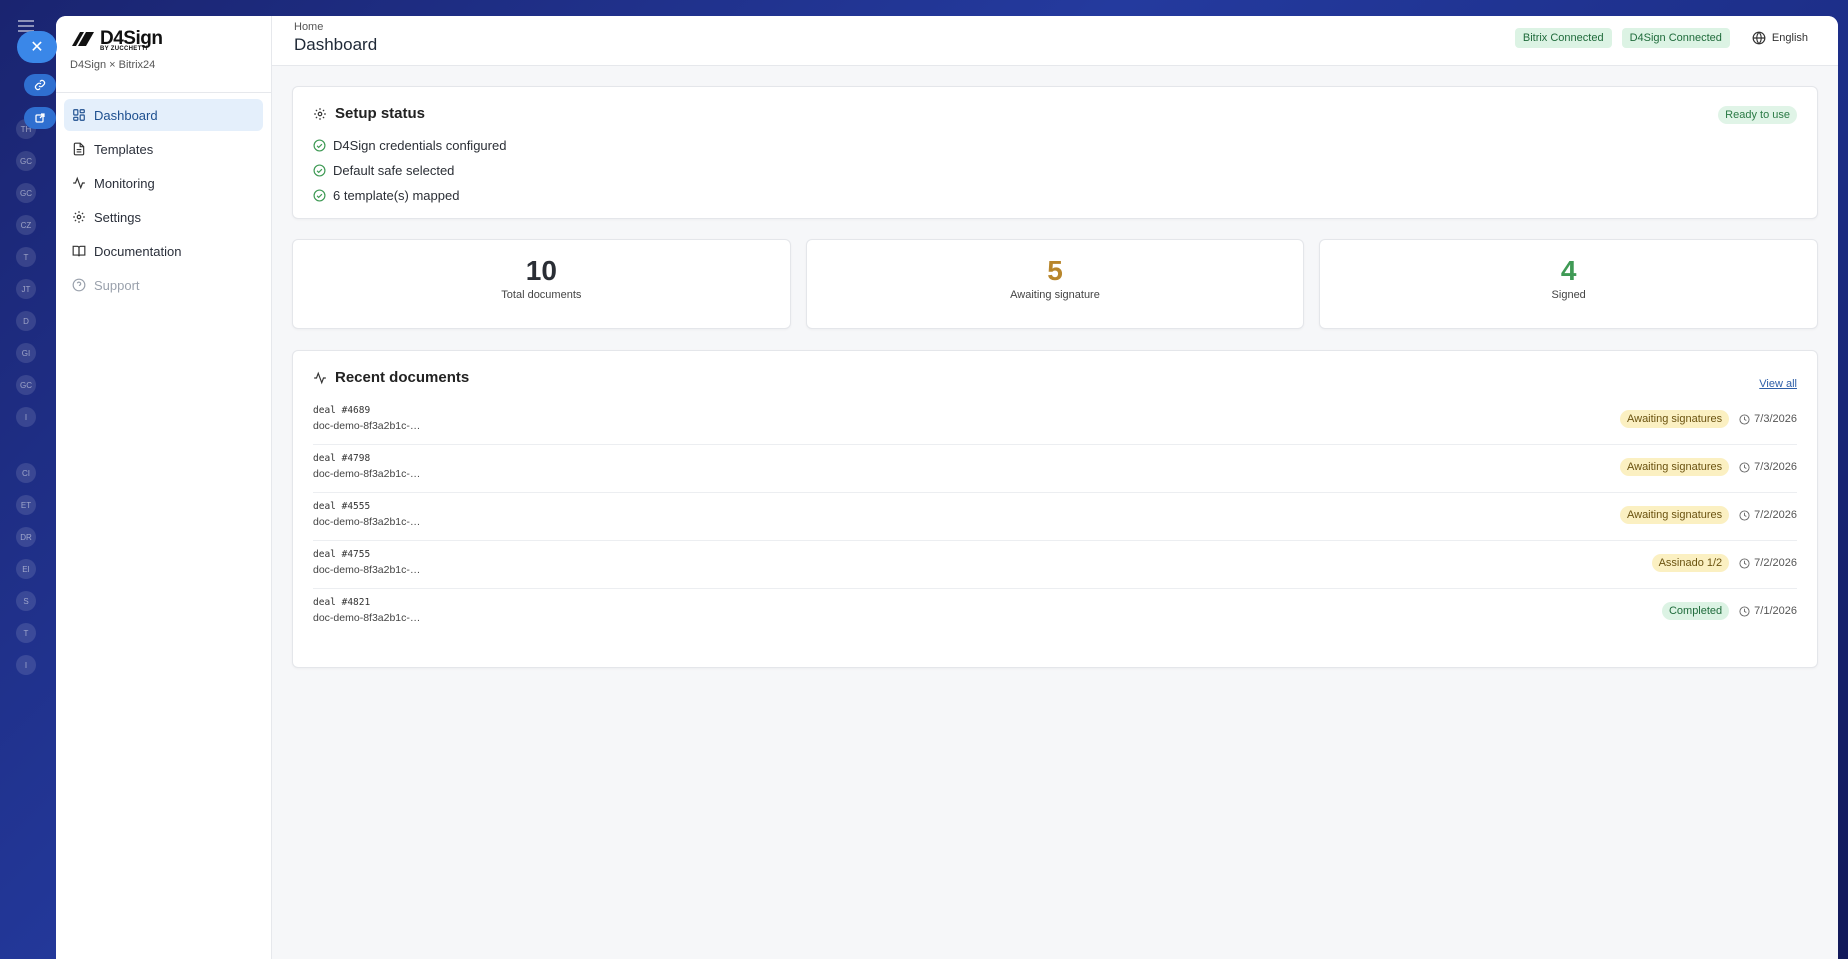 This screenshot has width=1848, height=959. I want to click on row-meta: Awaiting signatures 7/3/2026, so click(1708, 467).